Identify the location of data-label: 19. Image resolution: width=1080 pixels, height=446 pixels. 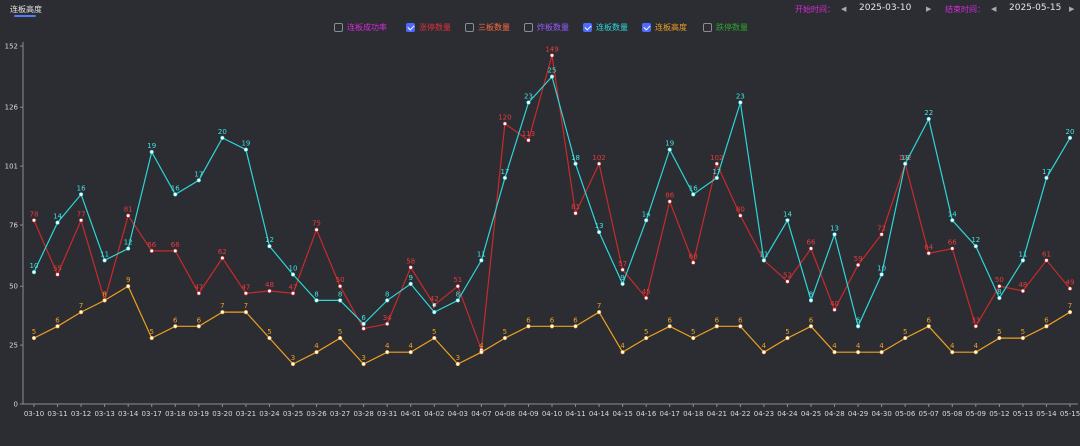
(245, 144).